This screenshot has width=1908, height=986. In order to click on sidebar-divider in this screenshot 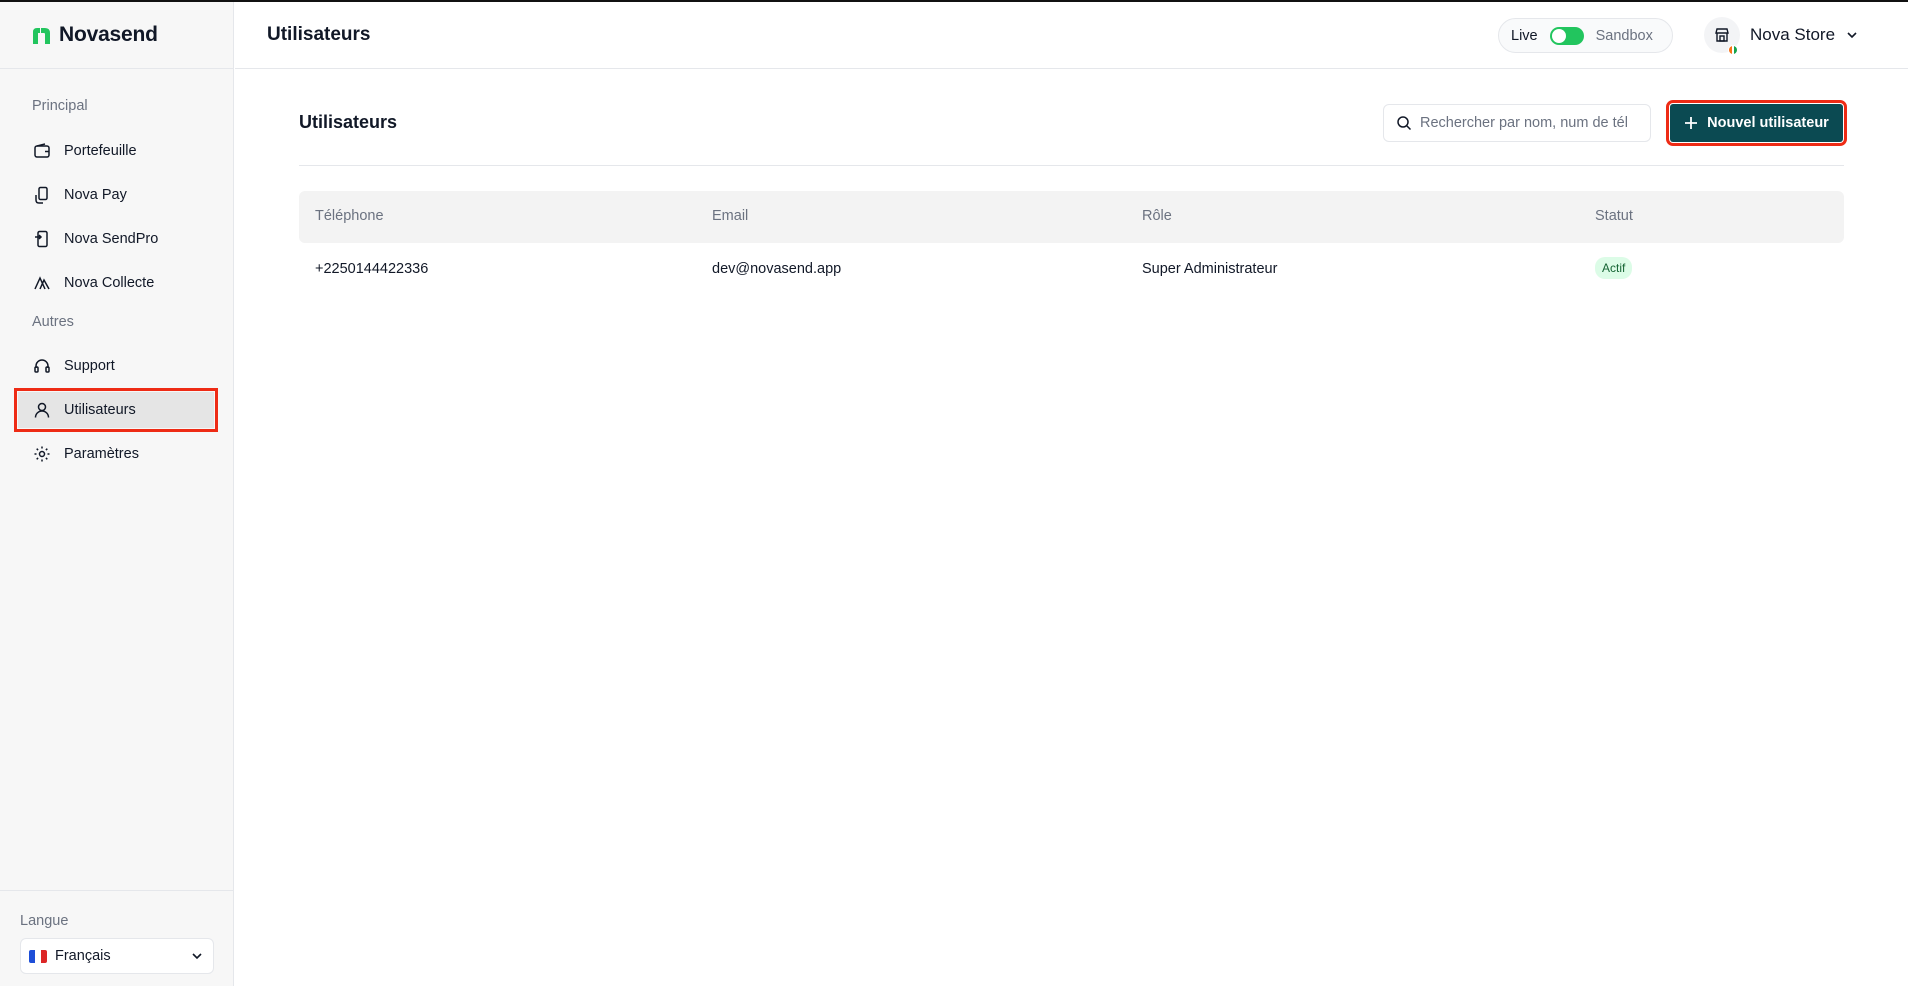, I will do `click(117, 890)`.